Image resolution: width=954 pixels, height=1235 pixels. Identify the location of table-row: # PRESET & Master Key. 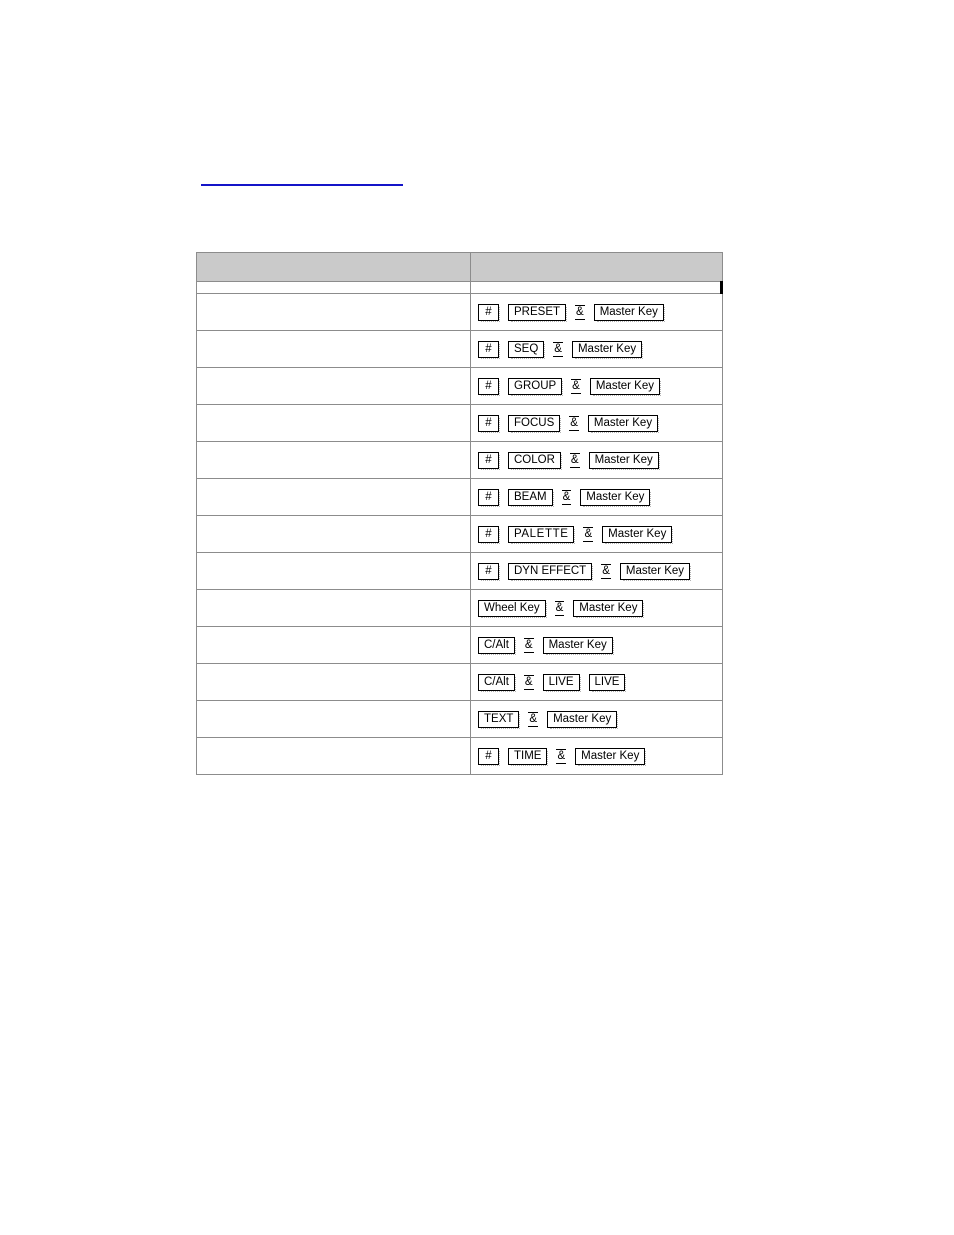
(459, 312).